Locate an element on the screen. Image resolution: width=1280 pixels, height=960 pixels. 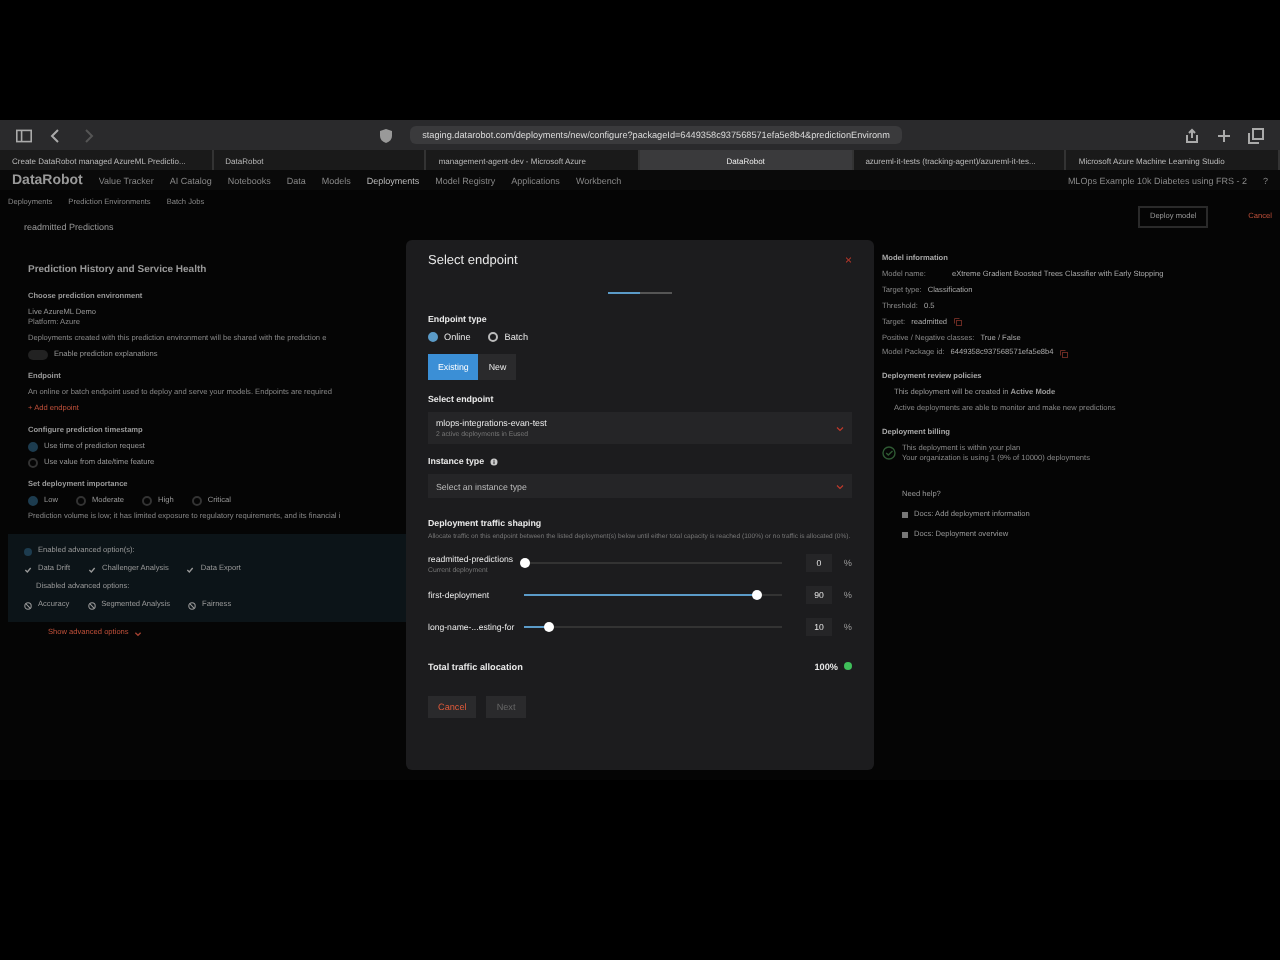
shield-icon is located at coordinates (386, 135).